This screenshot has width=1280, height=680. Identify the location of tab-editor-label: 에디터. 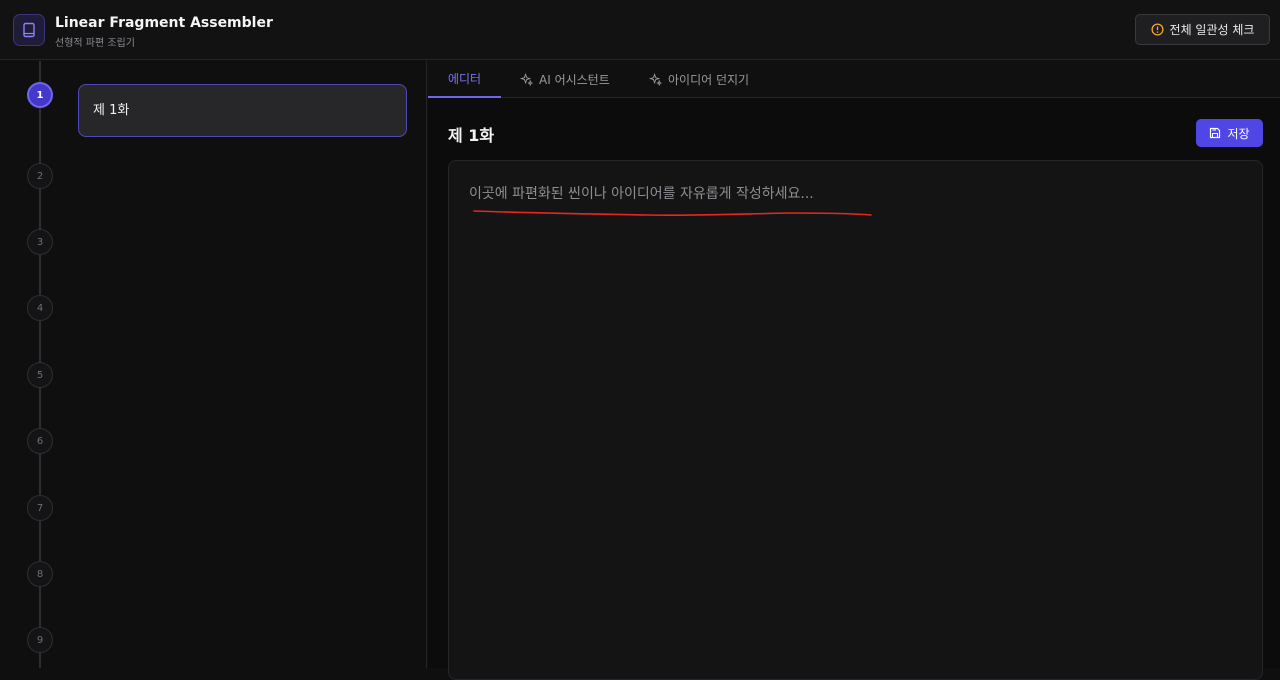
(464, 79).